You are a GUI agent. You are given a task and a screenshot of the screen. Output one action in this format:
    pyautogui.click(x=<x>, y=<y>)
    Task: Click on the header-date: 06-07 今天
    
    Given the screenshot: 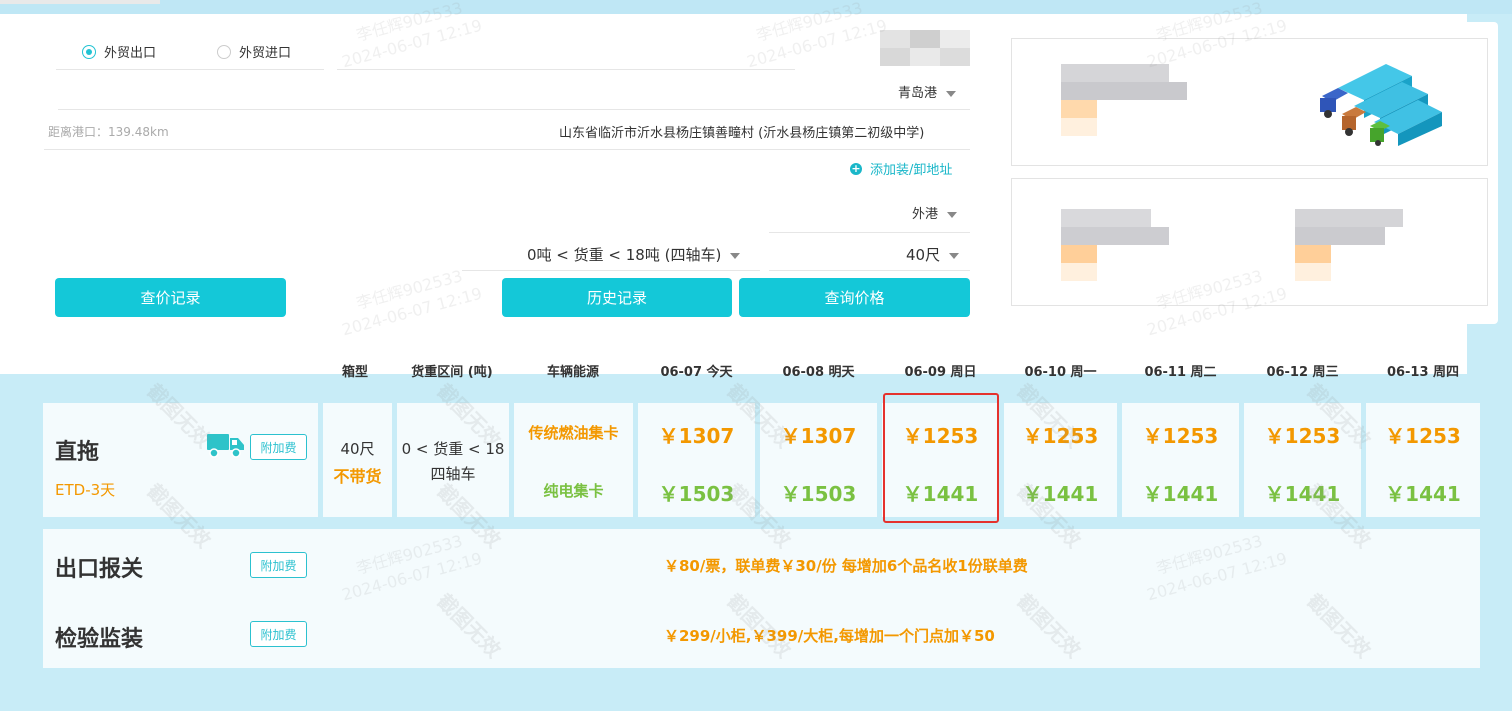 What is the action you would take?
    pyautogui.click(x=696, y=372)
    